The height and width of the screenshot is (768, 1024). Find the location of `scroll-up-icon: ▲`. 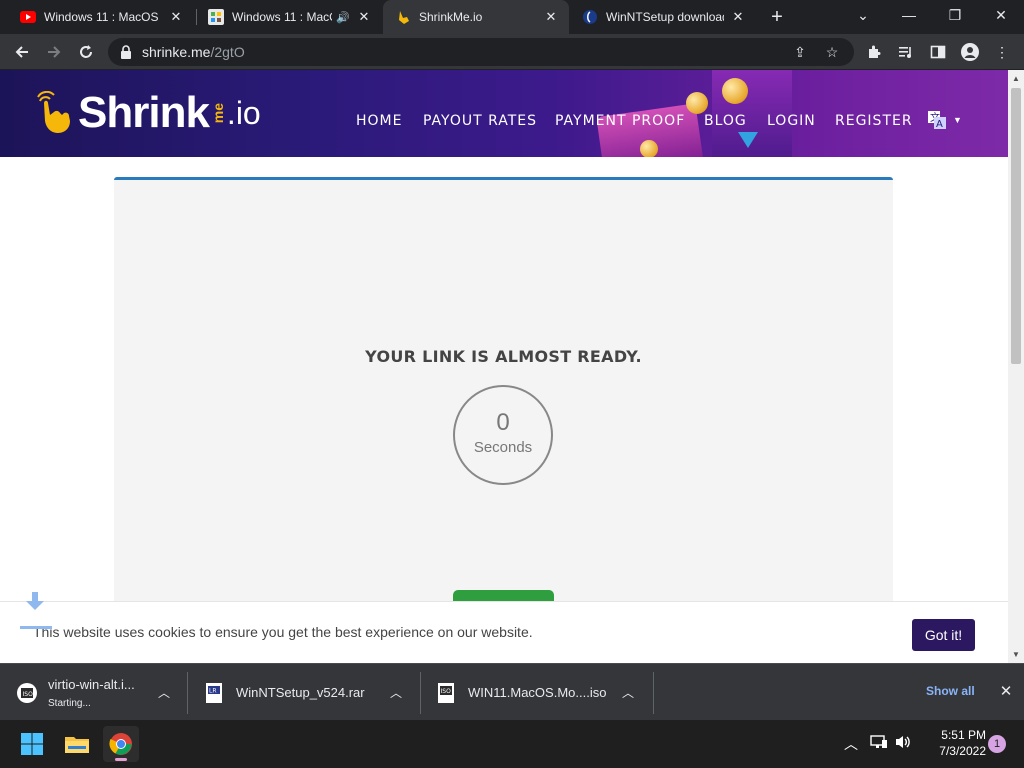

scroll-up-icon: ▲ is located at coordinates (1016, 78).